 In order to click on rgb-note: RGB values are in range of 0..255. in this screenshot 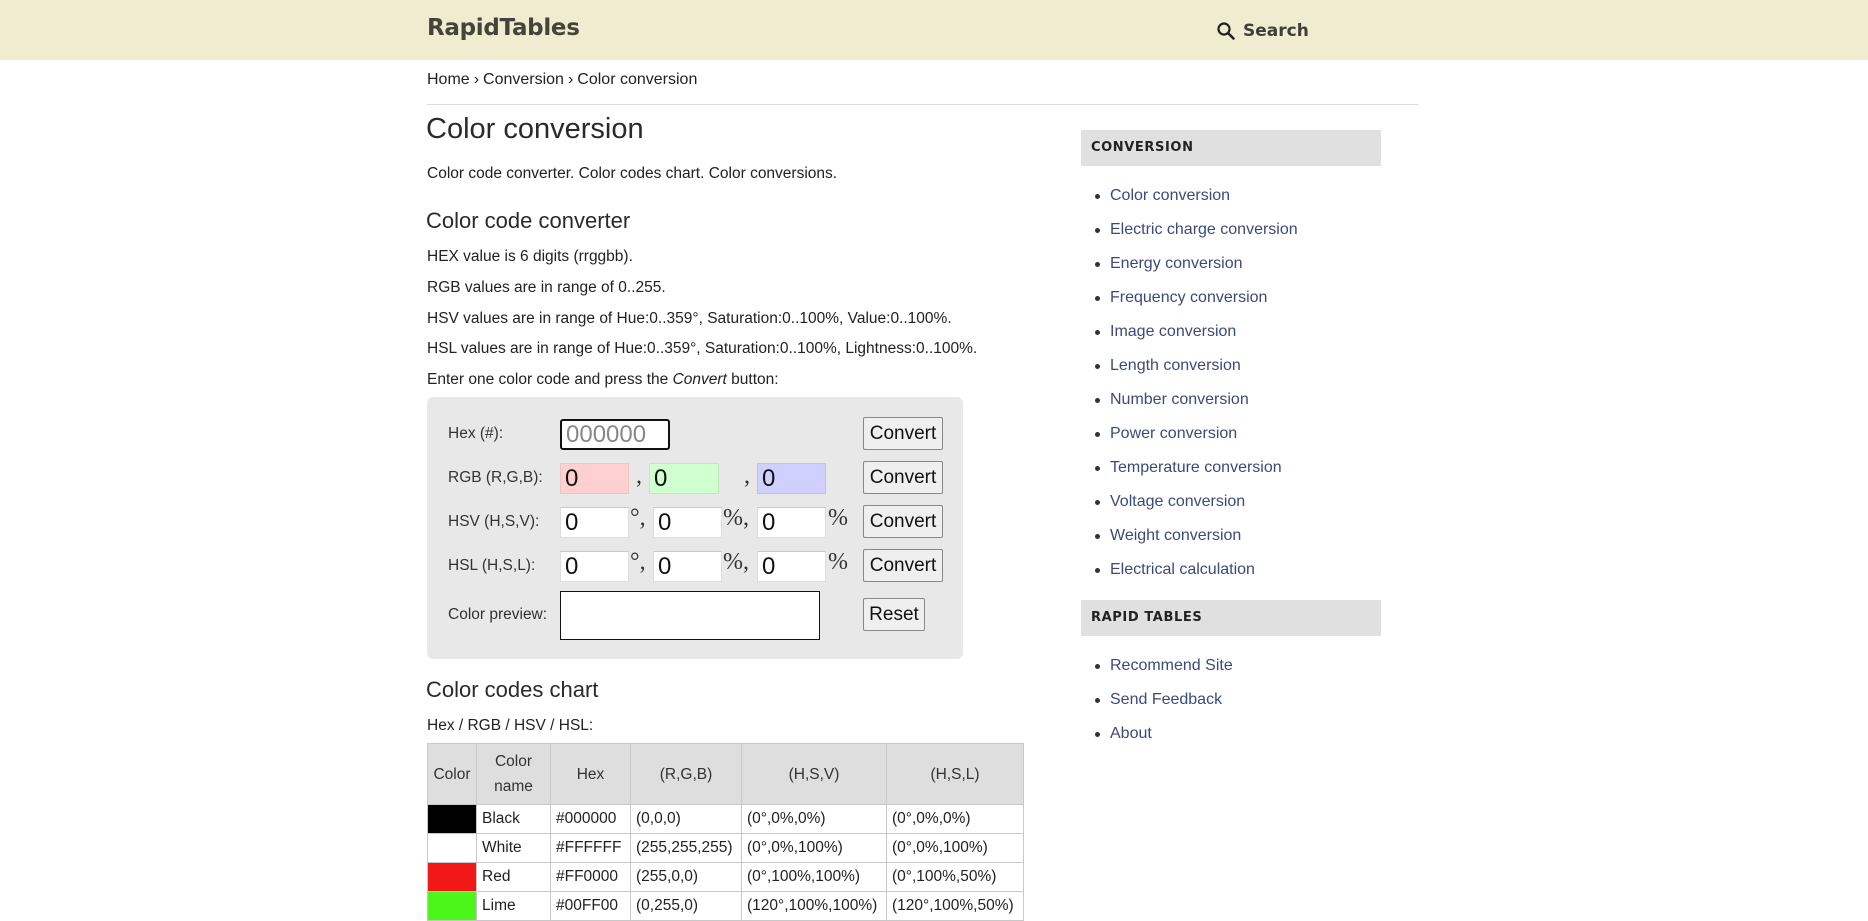, I will do `click(546, 287)`.